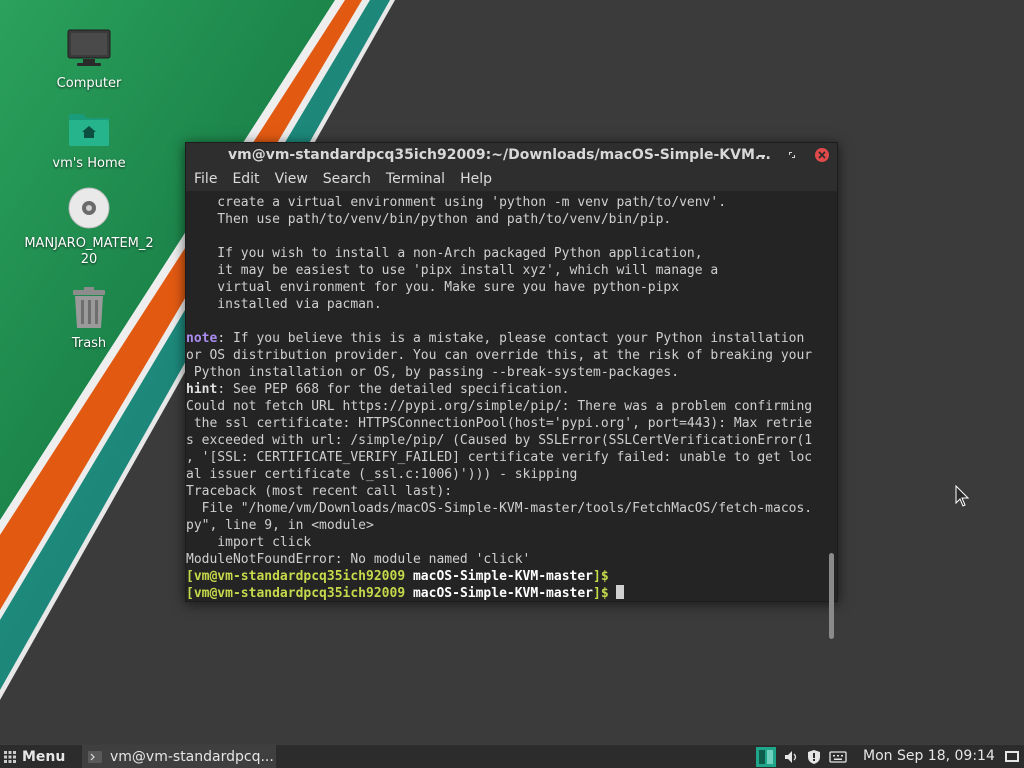 The height and width of the screenshot is (768, 1024). Describe the element at coordinates (476, 179) in the screenshot. I see `menu-help: Help` at that location.